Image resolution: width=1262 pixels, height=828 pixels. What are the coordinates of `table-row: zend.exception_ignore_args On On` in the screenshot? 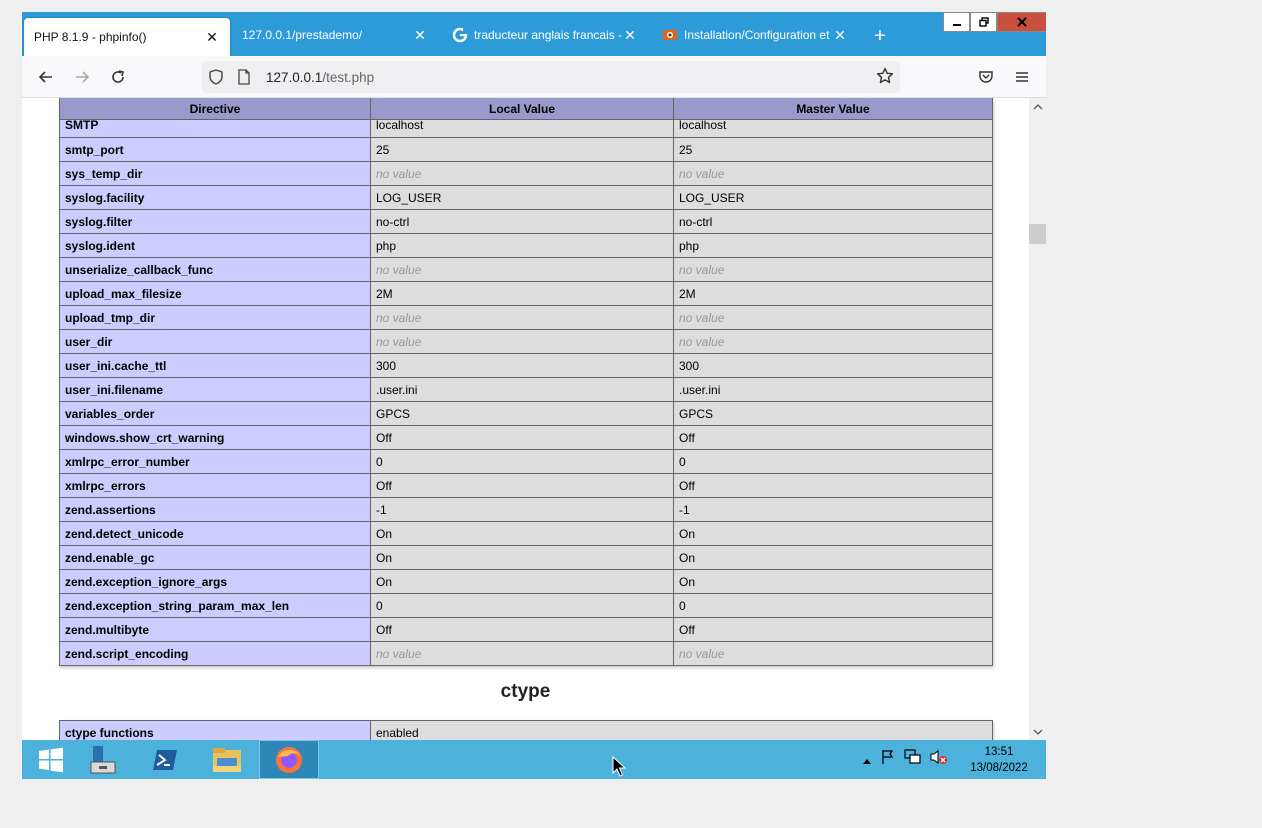 It's located at (526, 581).